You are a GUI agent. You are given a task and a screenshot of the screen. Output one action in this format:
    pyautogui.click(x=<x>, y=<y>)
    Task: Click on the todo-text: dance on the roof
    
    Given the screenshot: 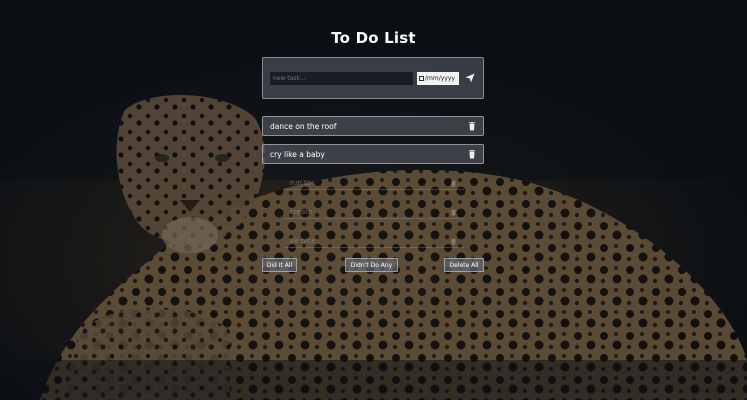 What is the action you would take?
    pyautogui.click(x=303, y=126)
    